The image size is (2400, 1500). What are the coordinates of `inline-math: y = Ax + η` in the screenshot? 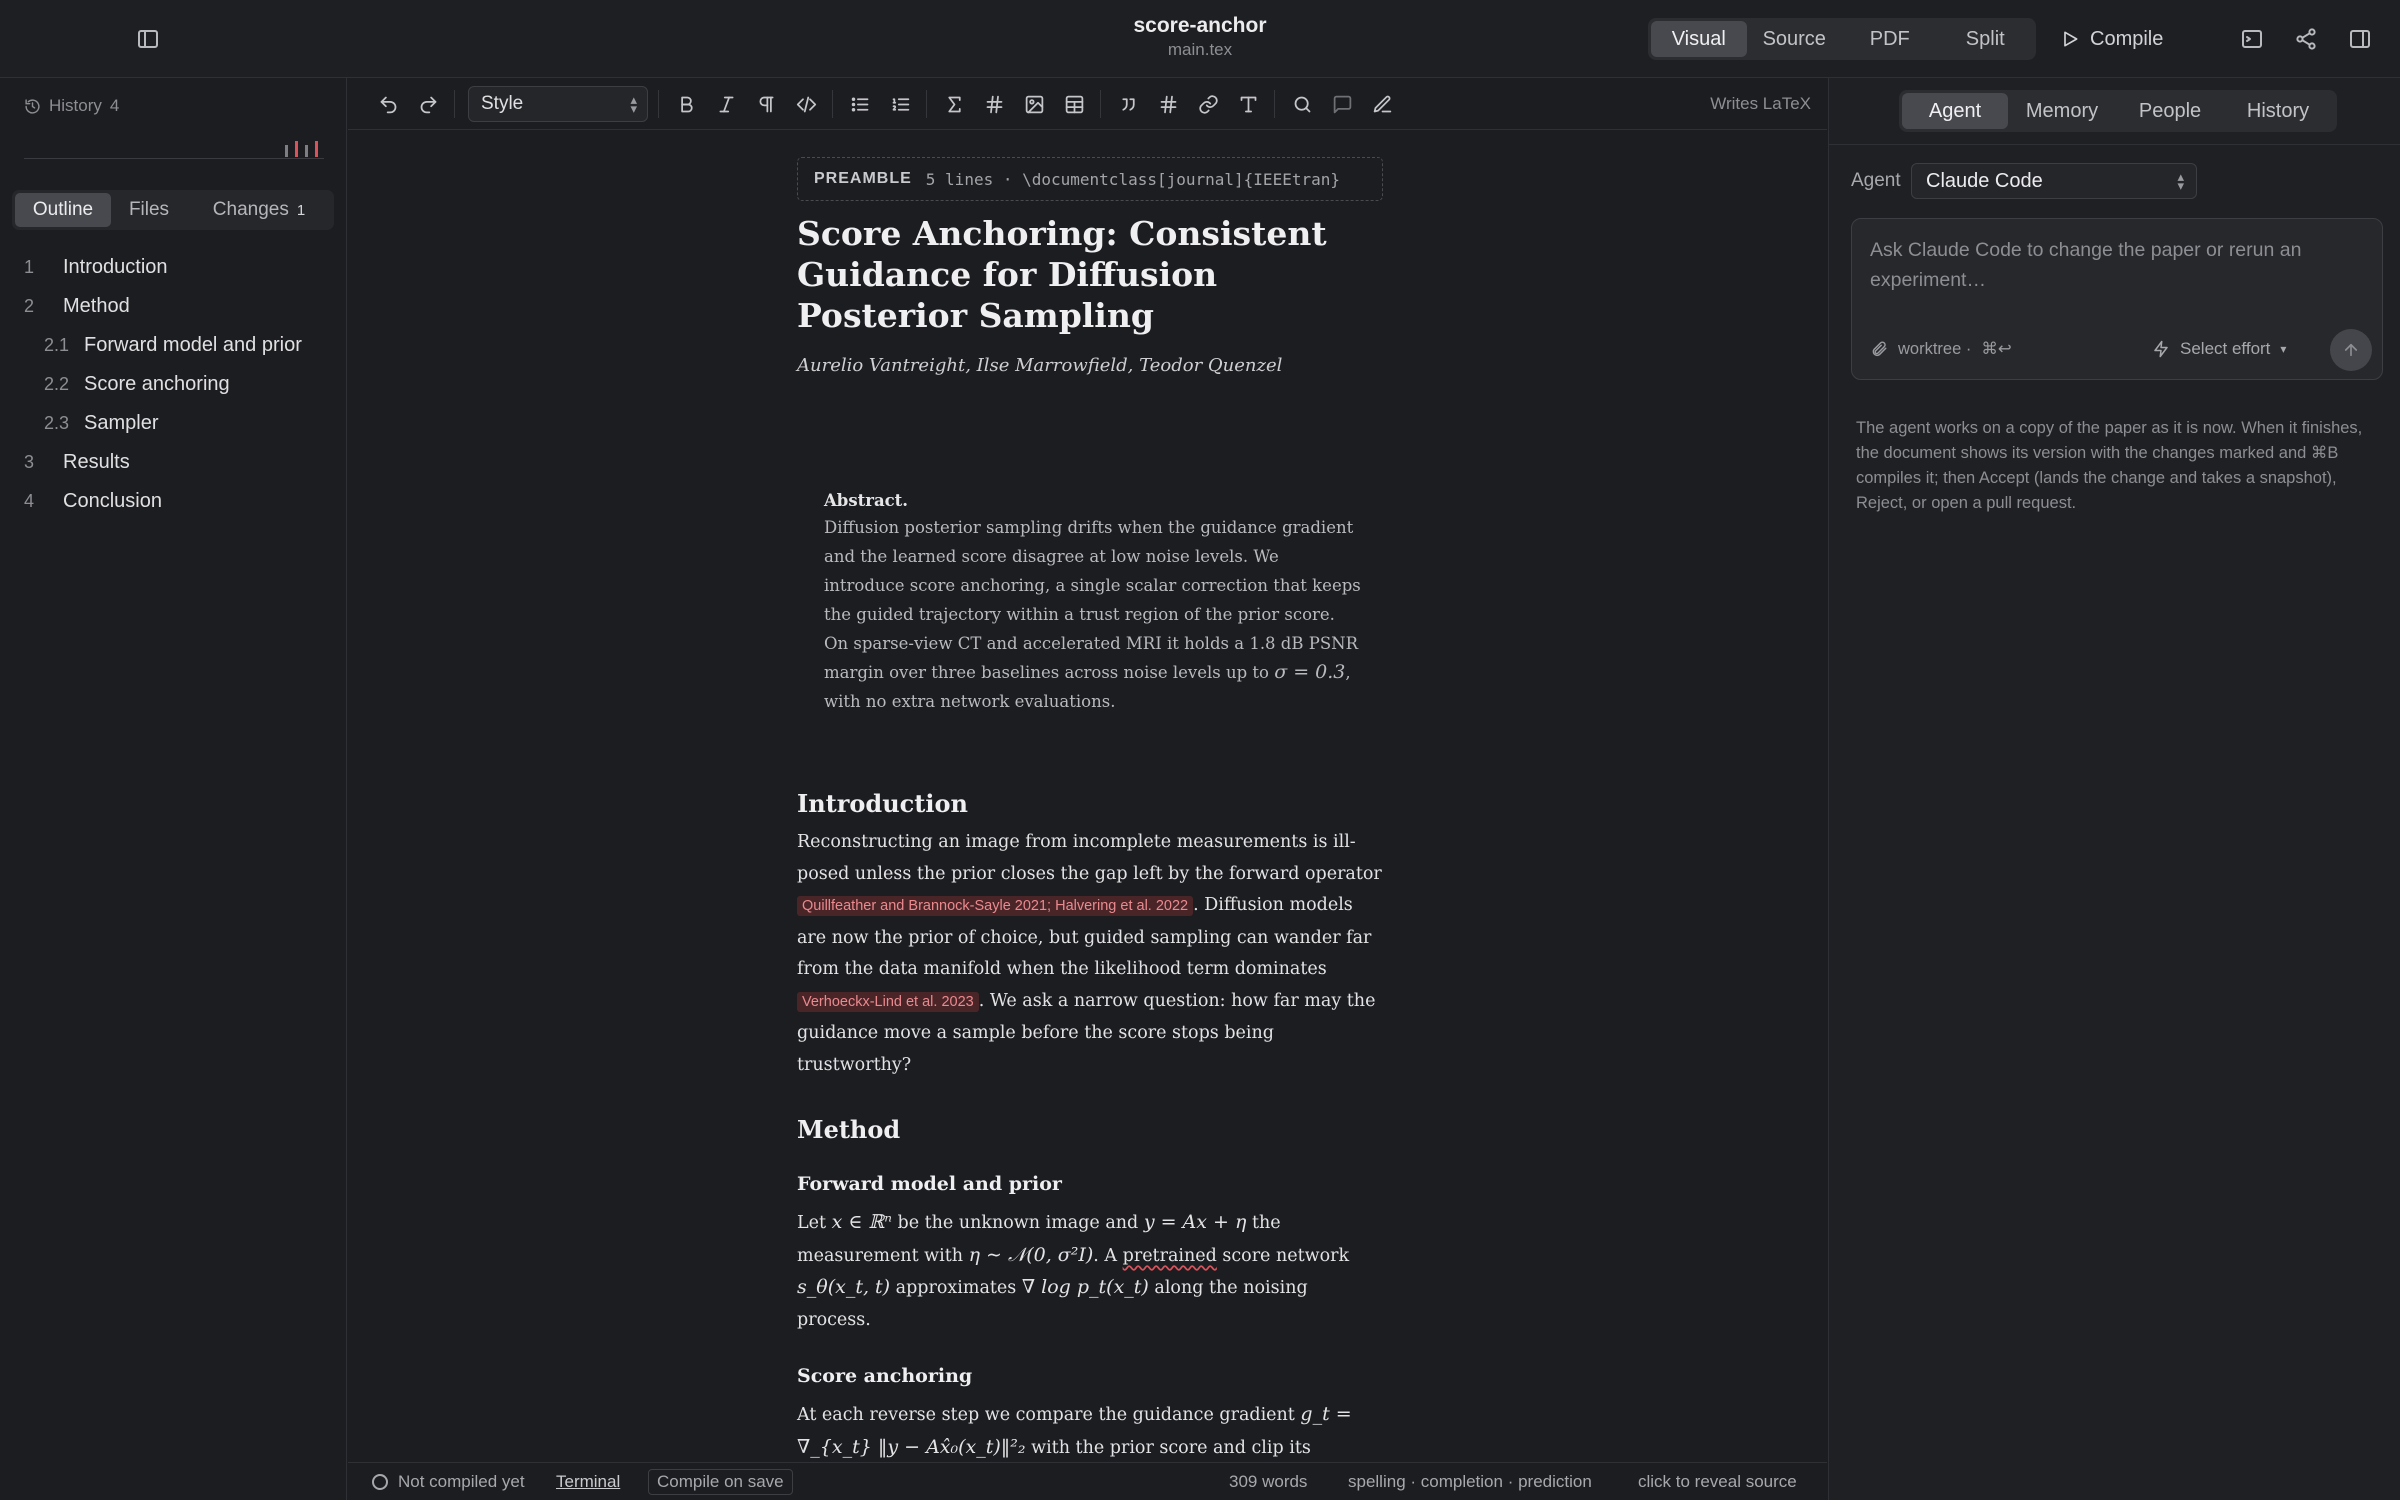 It's located at (1195, 1222).